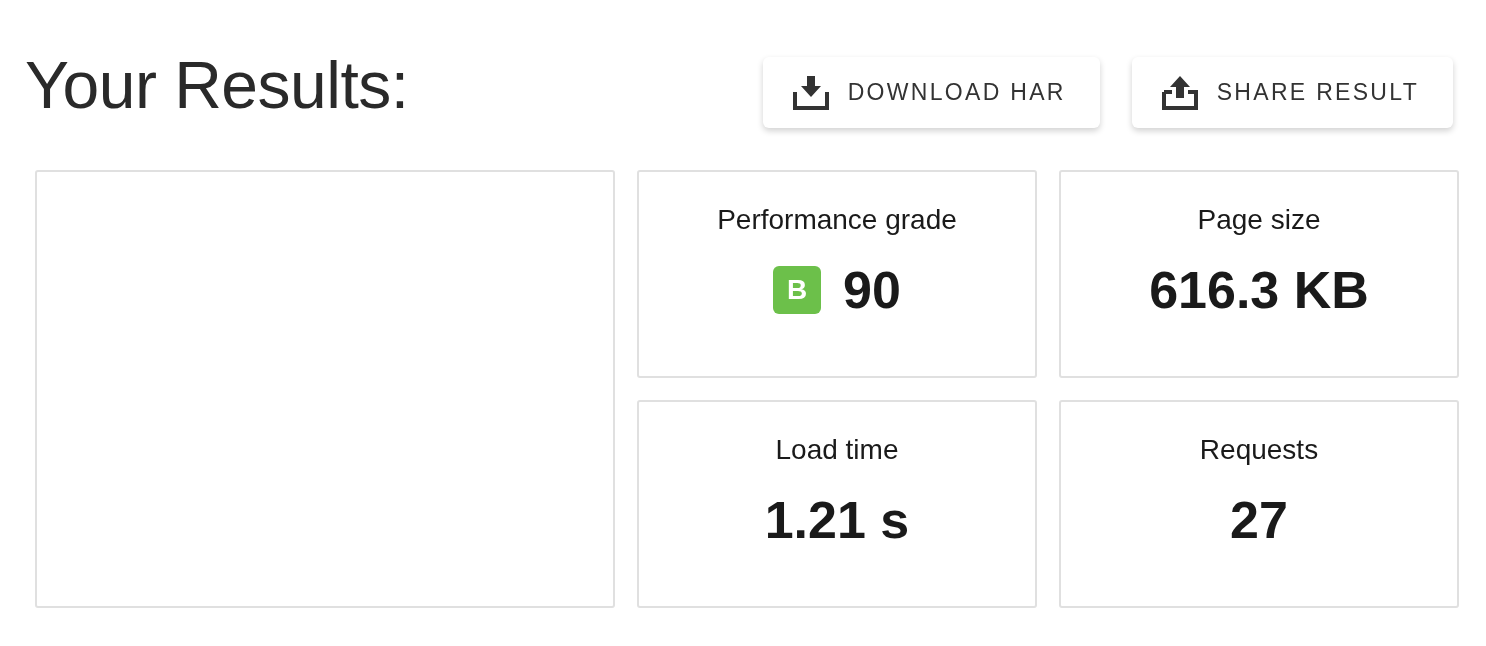  Describe the element at coordinates (837, 450) in the screenshot. I see `metric-label: Load time` at that location.